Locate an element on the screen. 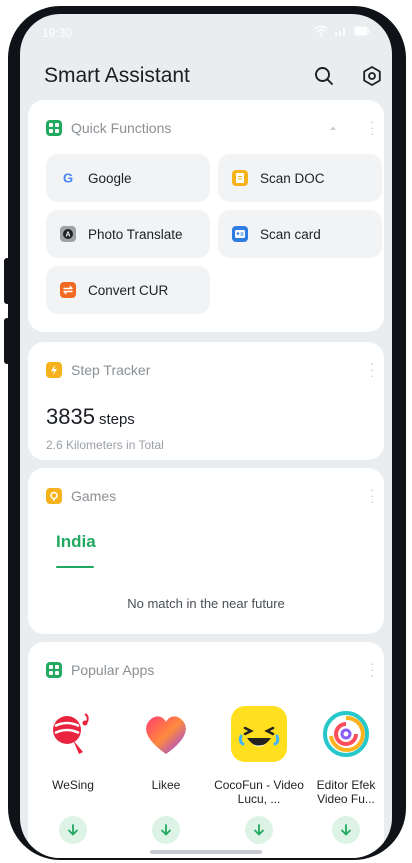  status-time: 19:30 is located at coordinates (57, 33).